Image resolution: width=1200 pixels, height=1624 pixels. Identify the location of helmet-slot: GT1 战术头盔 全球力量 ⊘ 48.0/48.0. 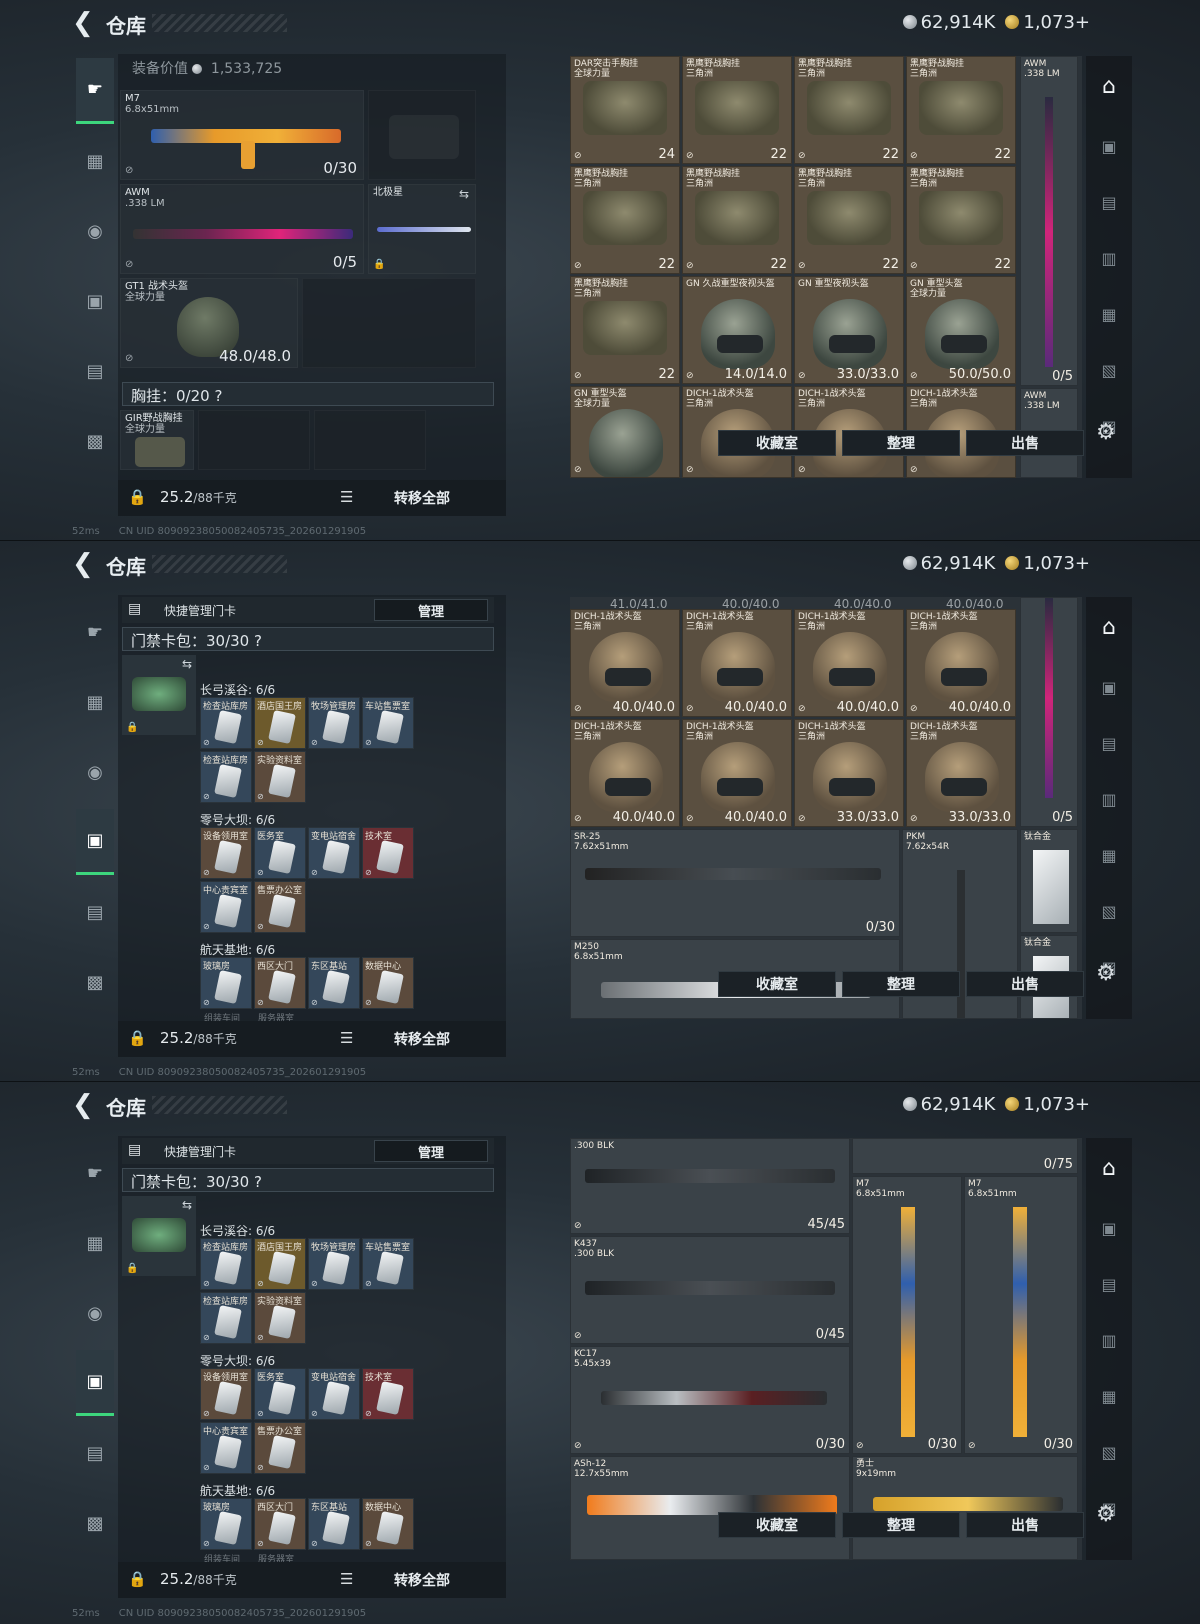
(209, 323).